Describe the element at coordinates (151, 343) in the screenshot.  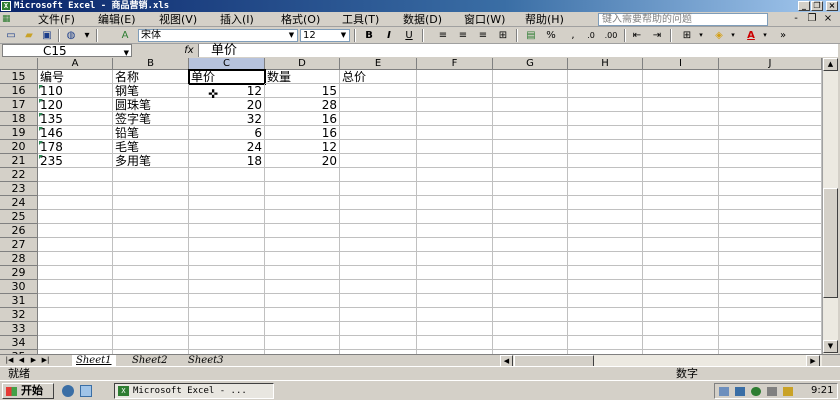
I see `cell-b34` at that location.